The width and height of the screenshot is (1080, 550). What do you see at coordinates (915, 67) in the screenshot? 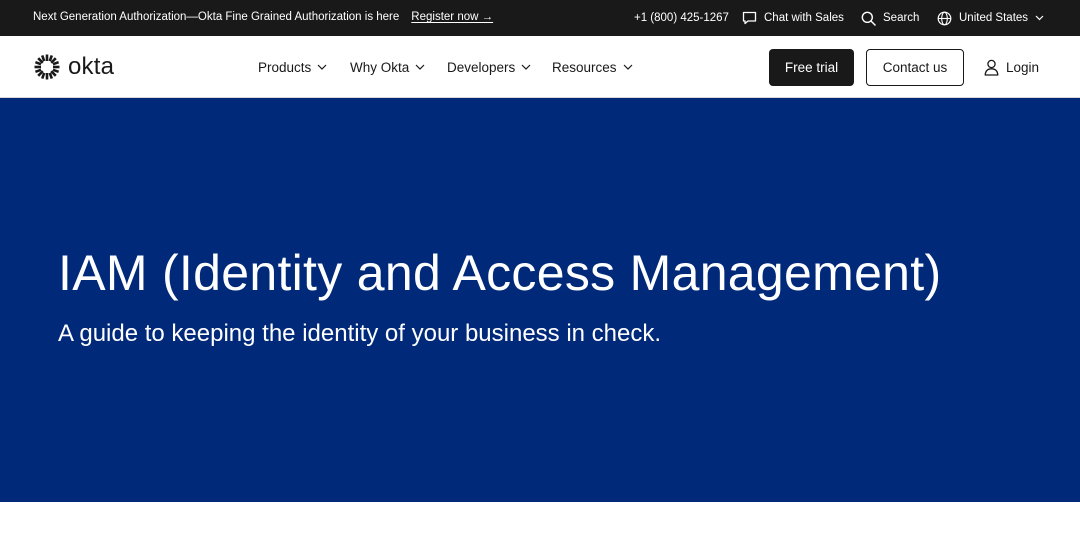
I see `contact-us-button: Contact us` at bounding box center [915, 67].